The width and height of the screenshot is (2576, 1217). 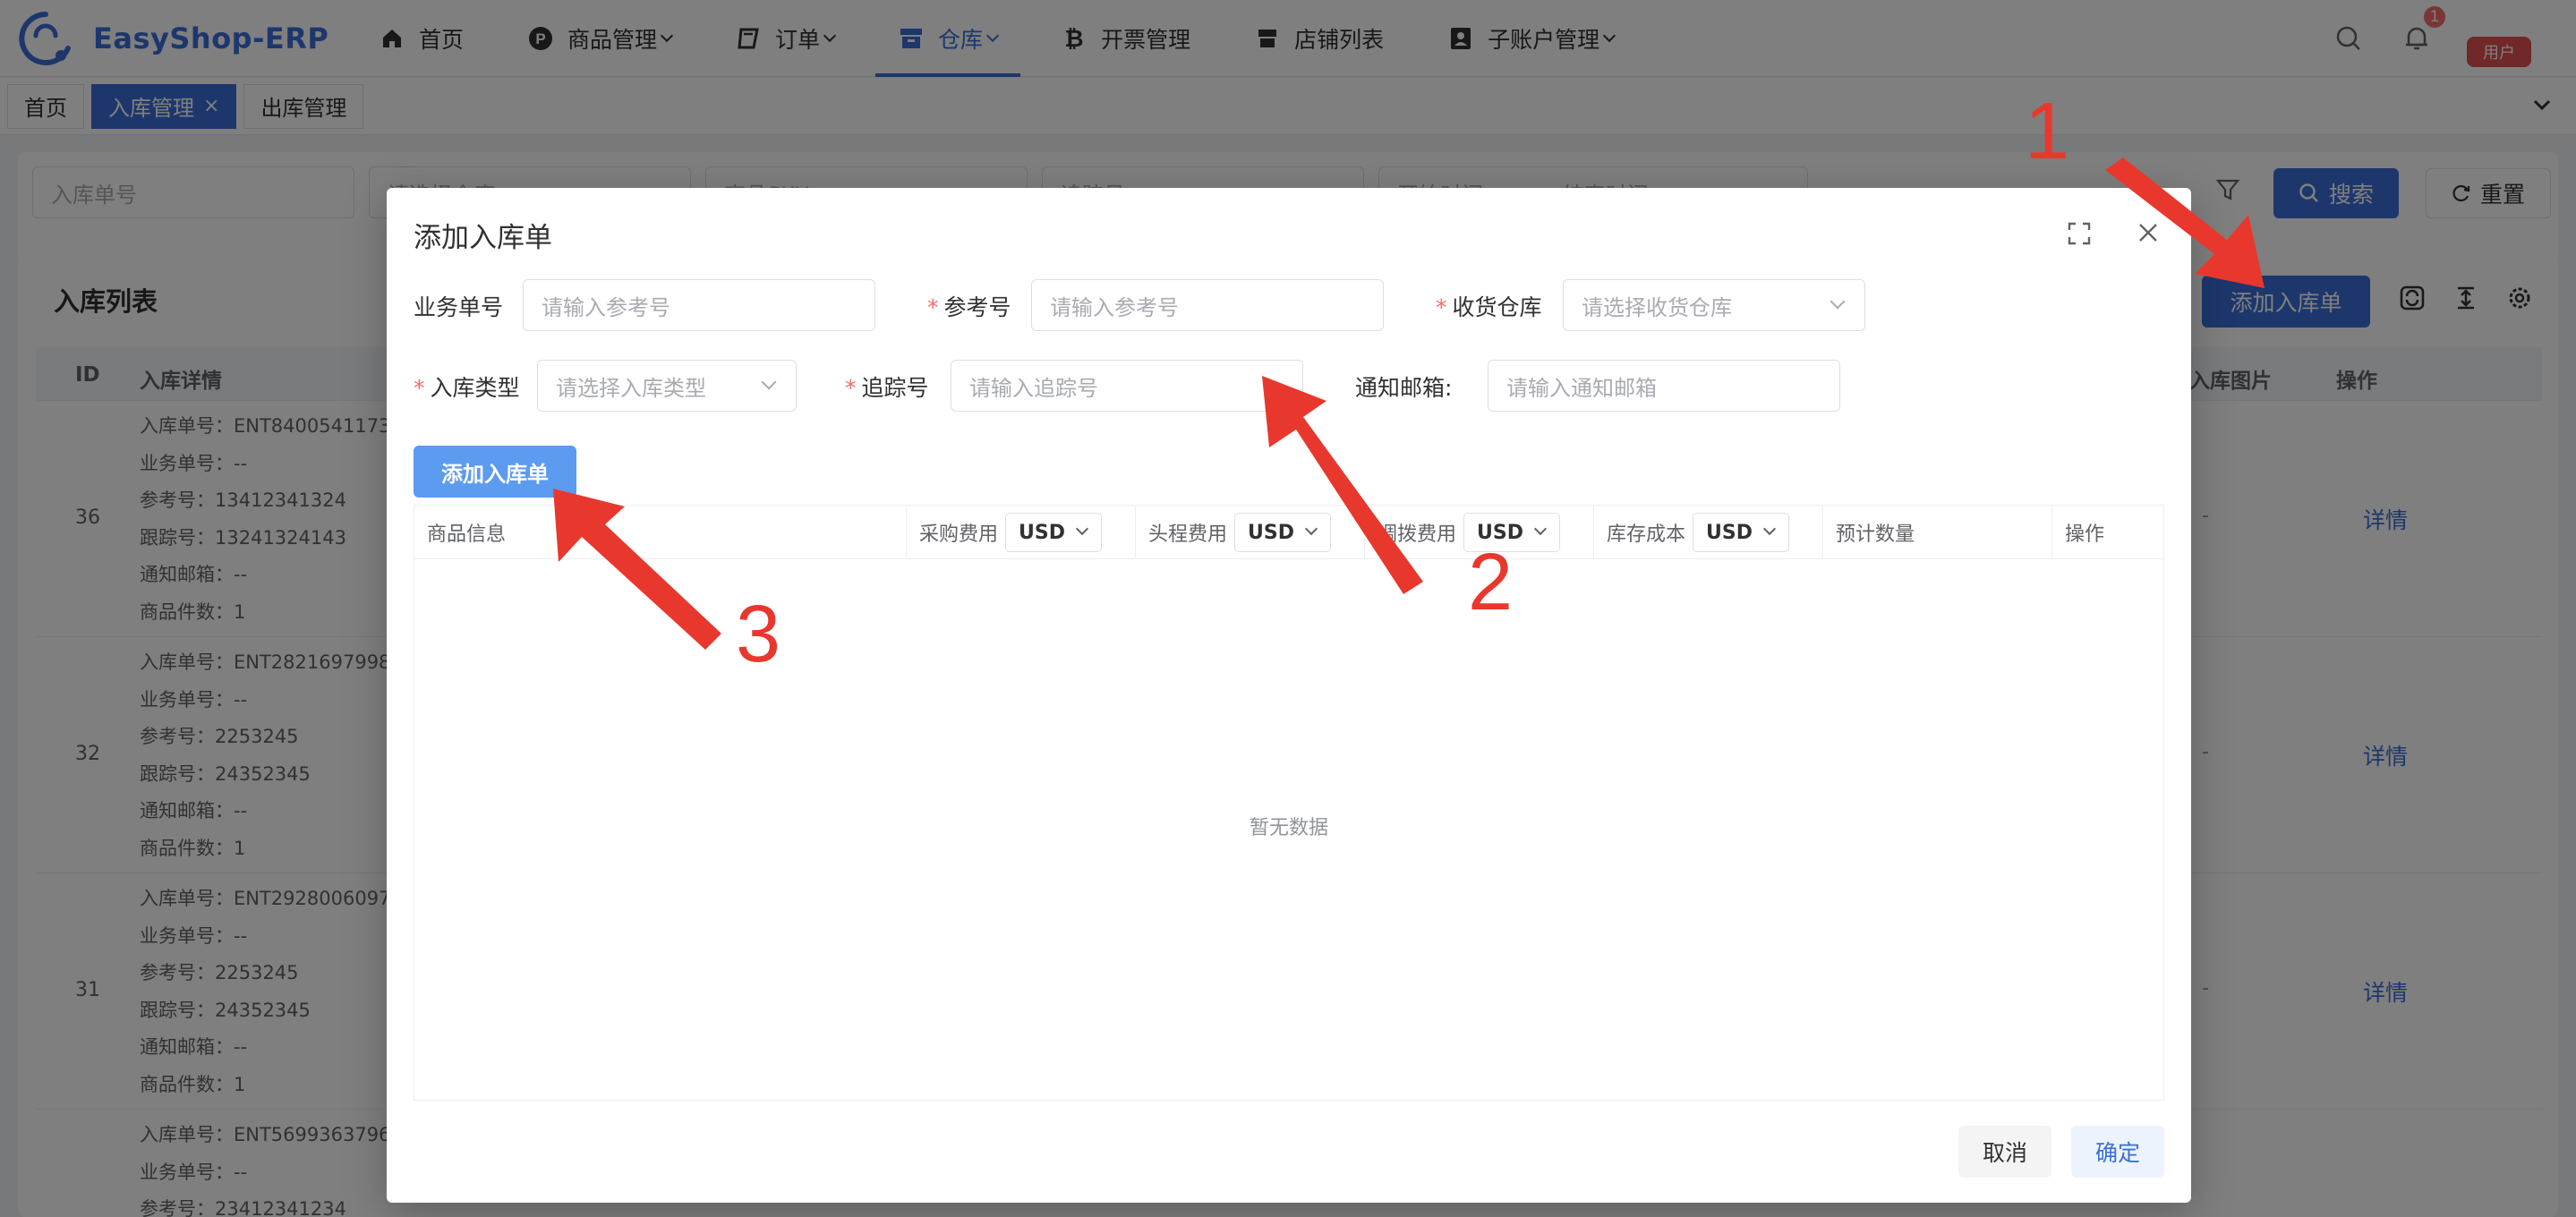 I want to click on placeholder: 请选择收货仓库, so click(x=1657, y=307).